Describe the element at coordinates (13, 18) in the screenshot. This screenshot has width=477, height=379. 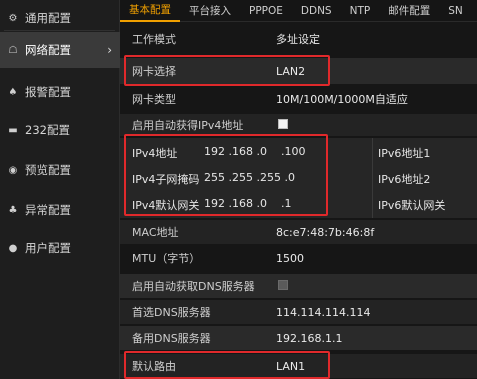
I see `gear-icon: ⚙` at that location.